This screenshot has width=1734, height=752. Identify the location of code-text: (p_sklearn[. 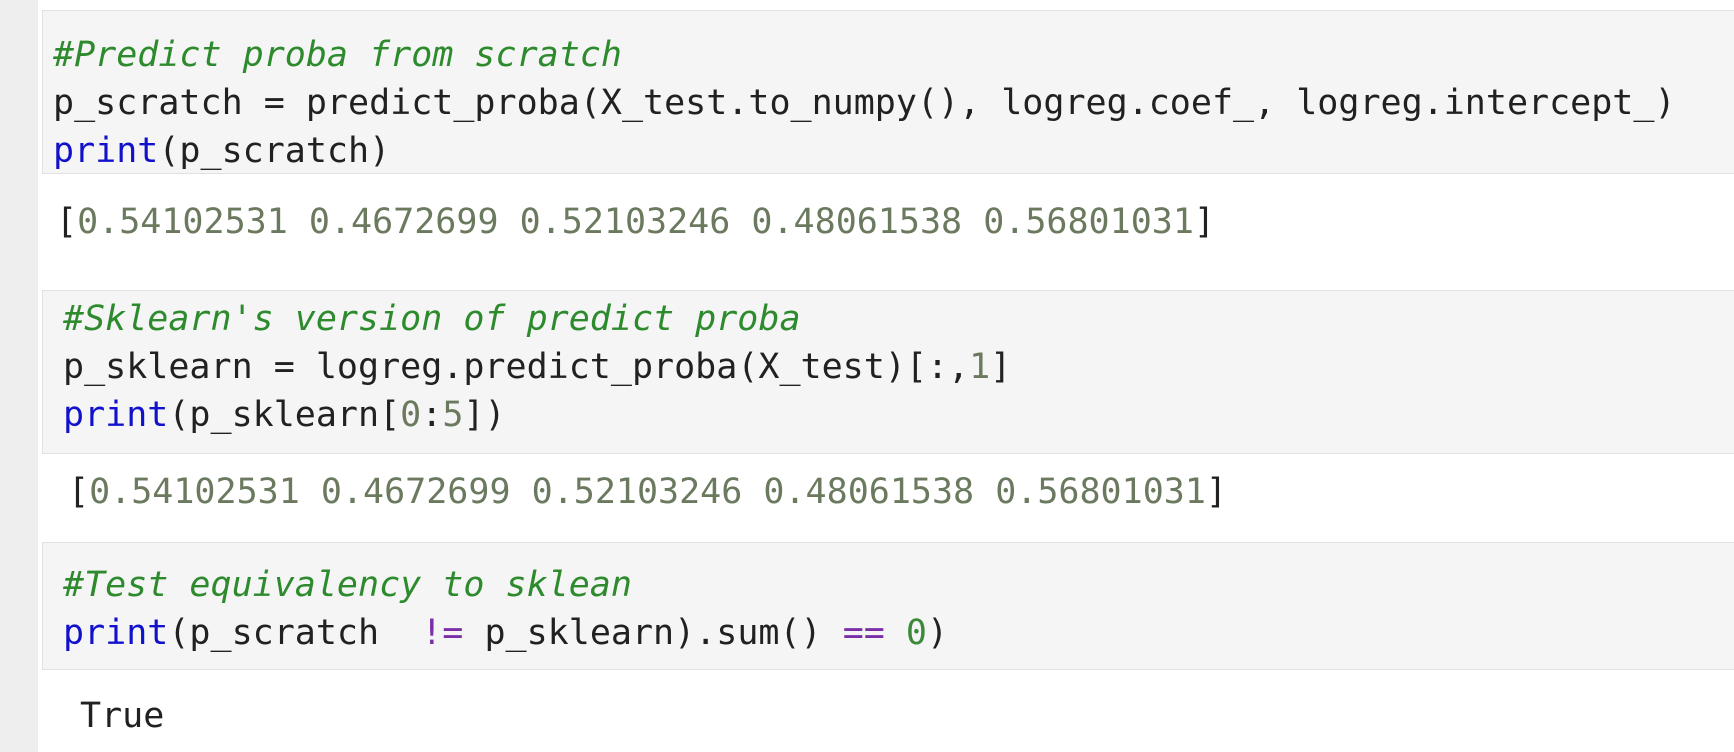
(284, 415).